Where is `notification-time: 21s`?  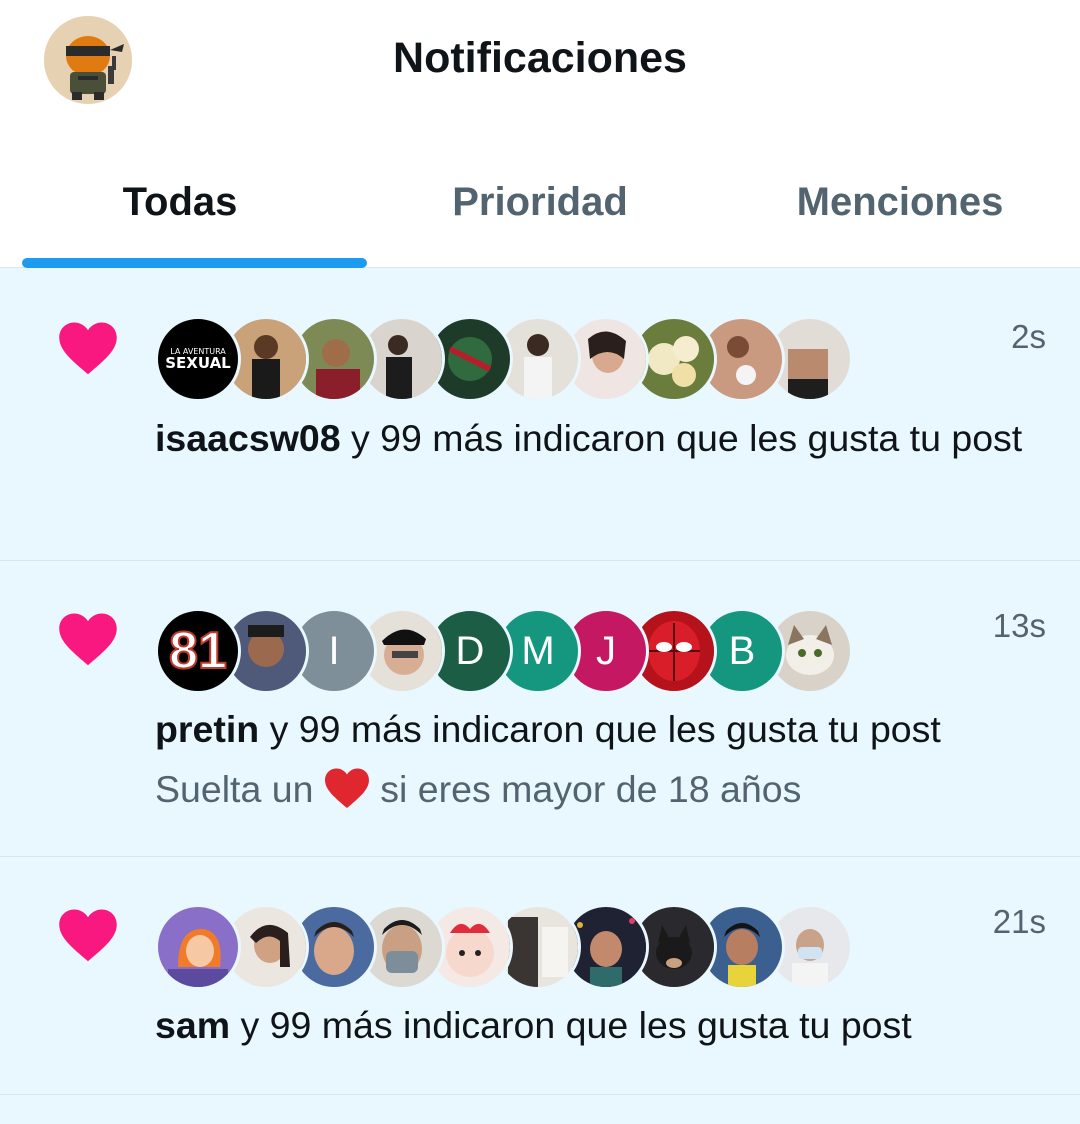
notification-time: 21s is located at coordinates (1019, 921).